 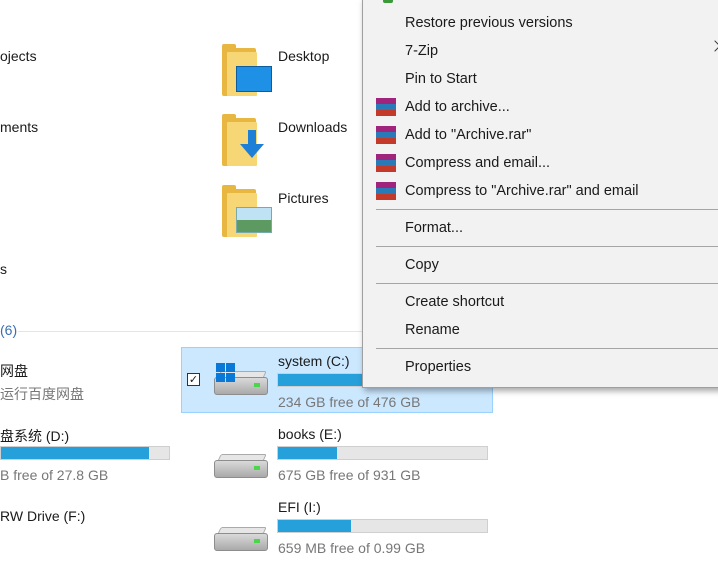 I want to click on drive-e-name: books (E:), so click(x=310, y=434).